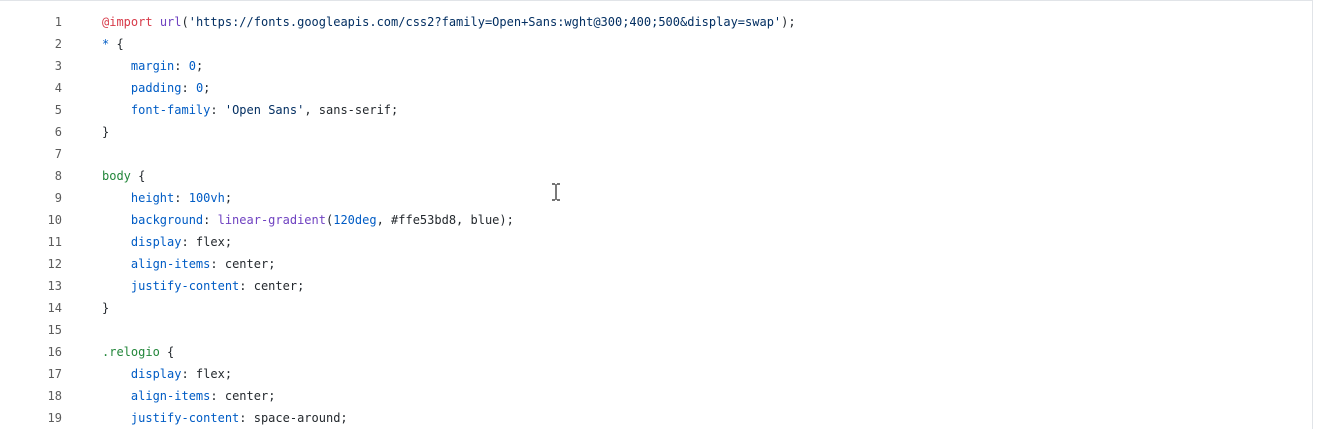 This screenshot has width=1317, height=429. Describe the element at coordinates (54, 308) in the screenshot. I see `line-number: 14` at that location.